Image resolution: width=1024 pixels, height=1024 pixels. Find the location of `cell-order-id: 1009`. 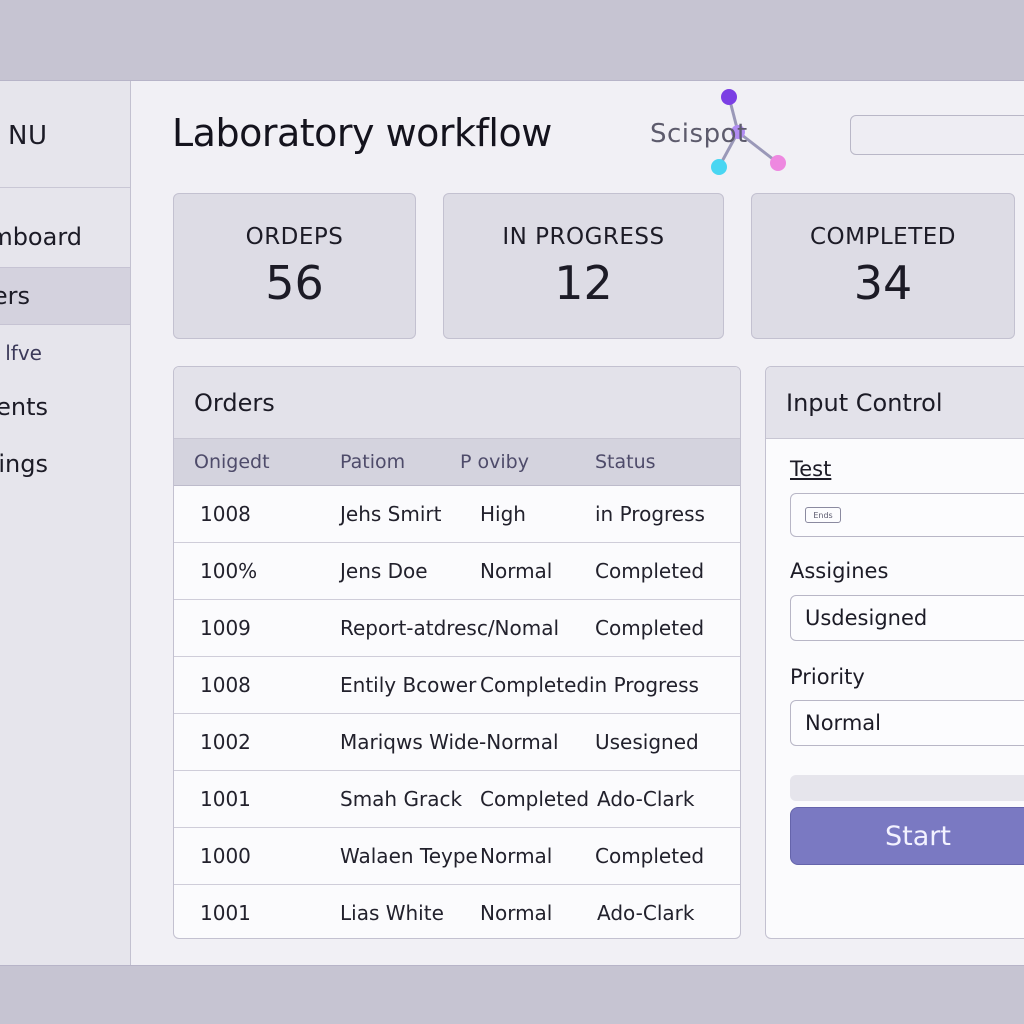

cell-order-id: 1009 is located at coordinates (225, 628).